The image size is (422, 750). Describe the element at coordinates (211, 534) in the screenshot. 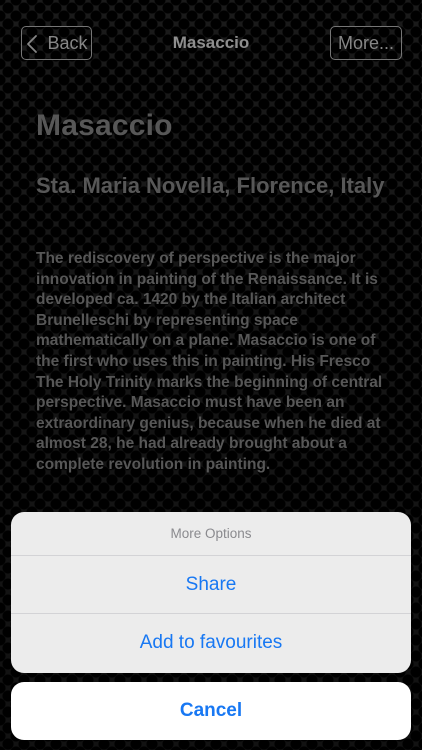

I see `action-sheet-title: More Options` at that location.